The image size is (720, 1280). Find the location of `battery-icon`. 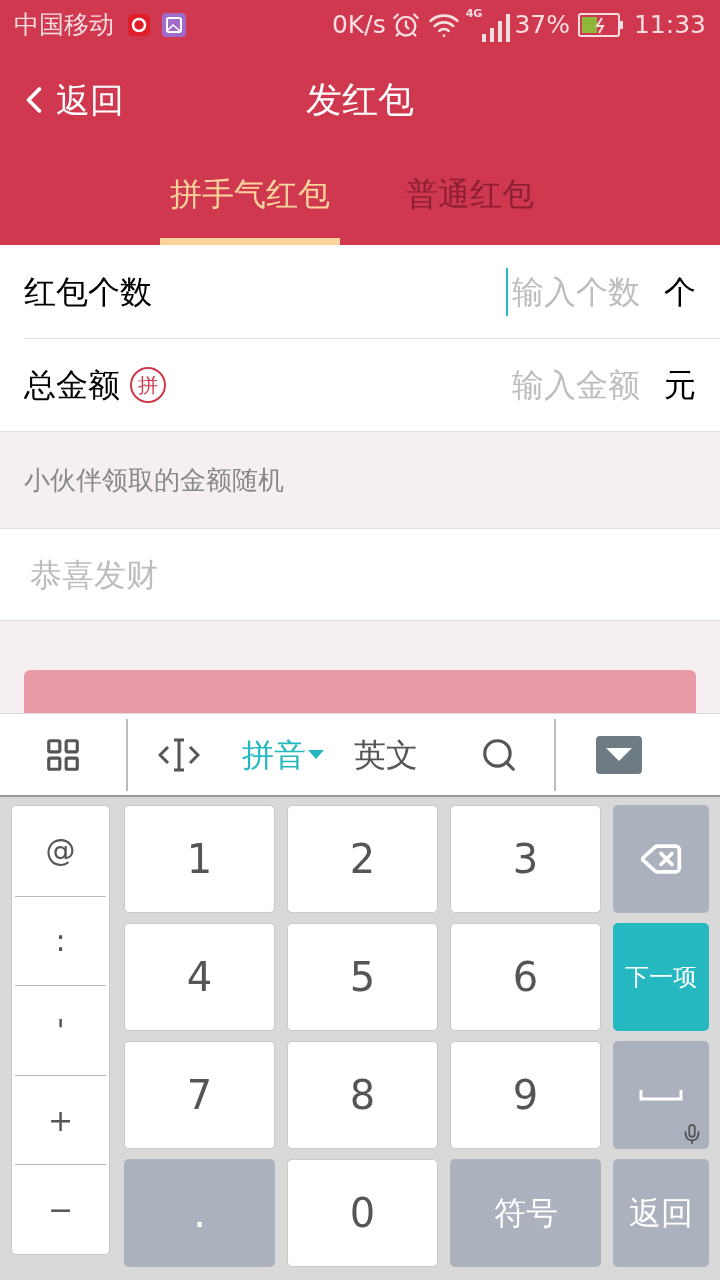

battery-icon is located at coordinates (600, 25).